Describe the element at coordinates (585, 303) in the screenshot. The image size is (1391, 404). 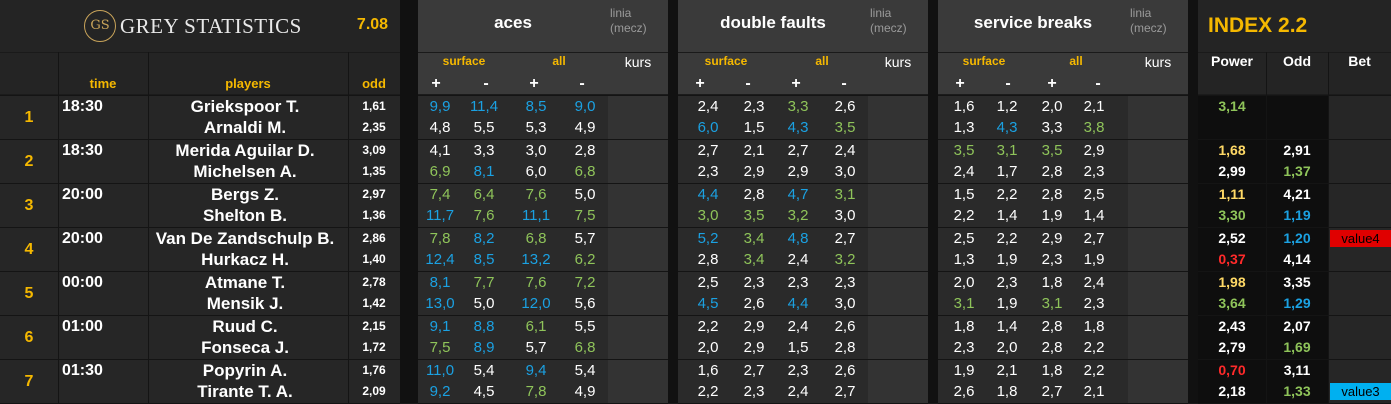
I see `aces-value: 5,6` at that location.